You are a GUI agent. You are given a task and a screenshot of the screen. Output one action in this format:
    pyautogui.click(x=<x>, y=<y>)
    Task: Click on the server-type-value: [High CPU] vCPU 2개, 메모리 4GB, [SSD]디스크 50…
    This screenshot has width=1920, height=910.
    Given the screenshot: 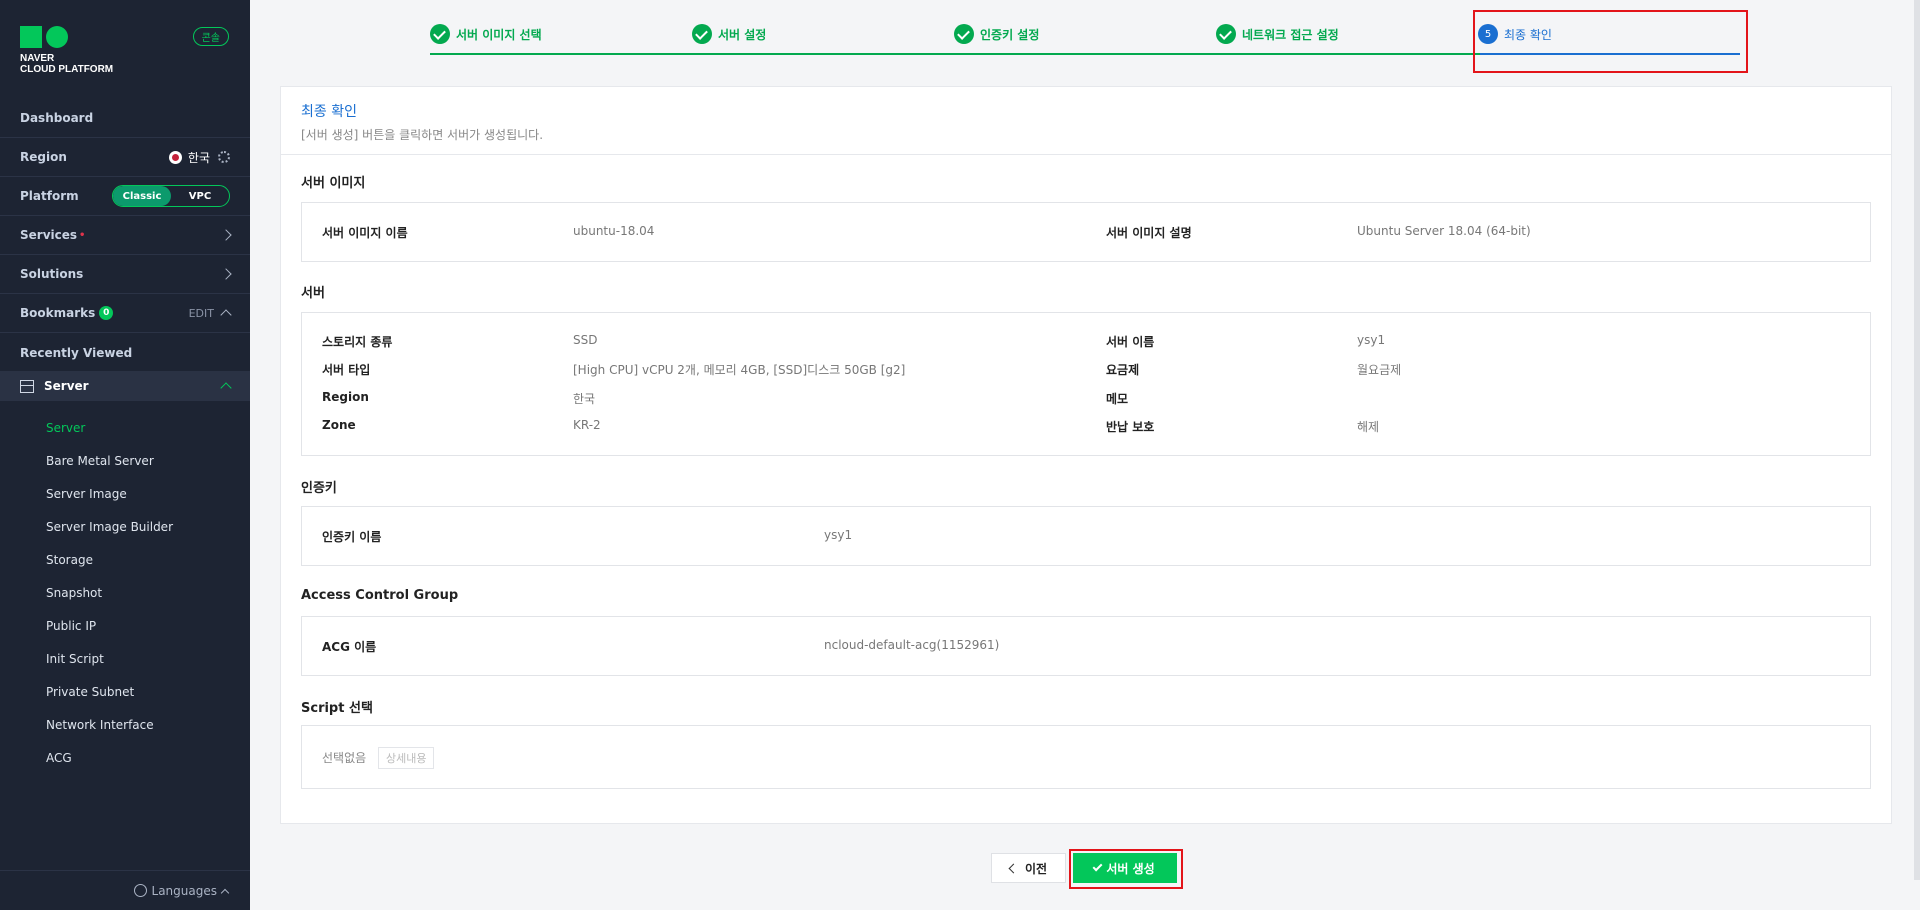 What is the action you would take?
    pyautogui.click(x=739, y=370)
    